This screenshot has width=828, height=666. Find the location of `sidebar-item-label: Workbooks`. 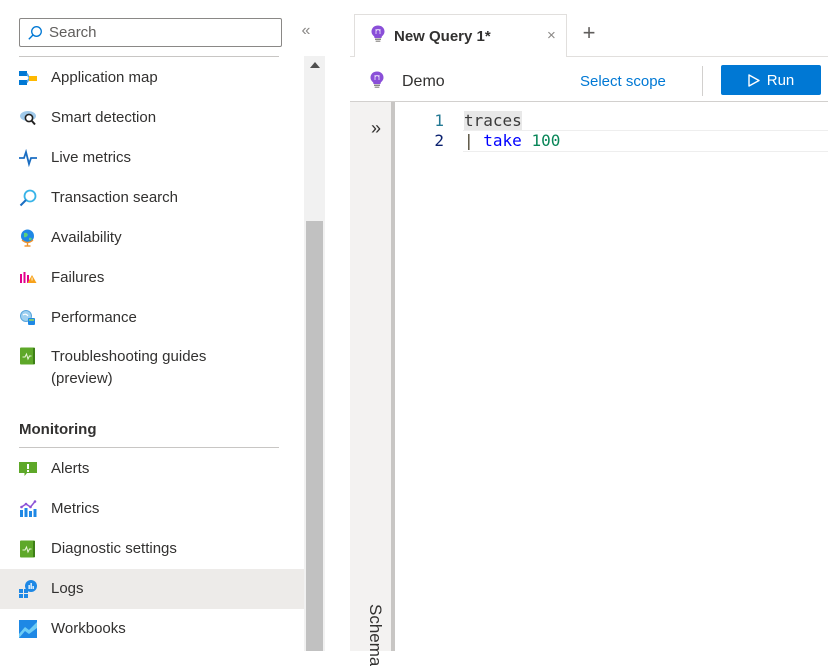

sidebar-item-label: Workbooks is located at coordinates (88, 628).